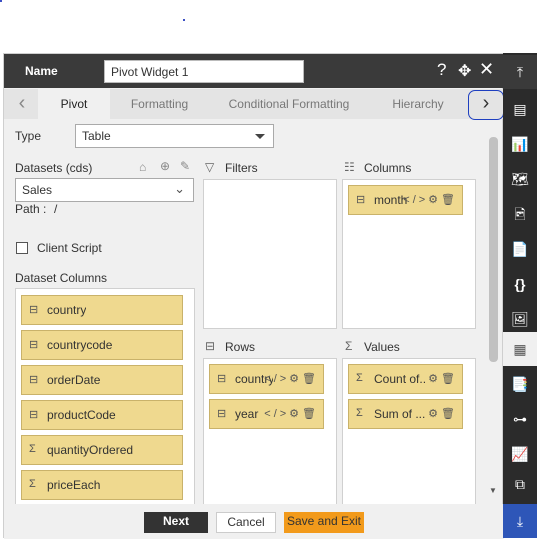  I want to click on chevron-down-icon: ⌄, so click(179, 188).